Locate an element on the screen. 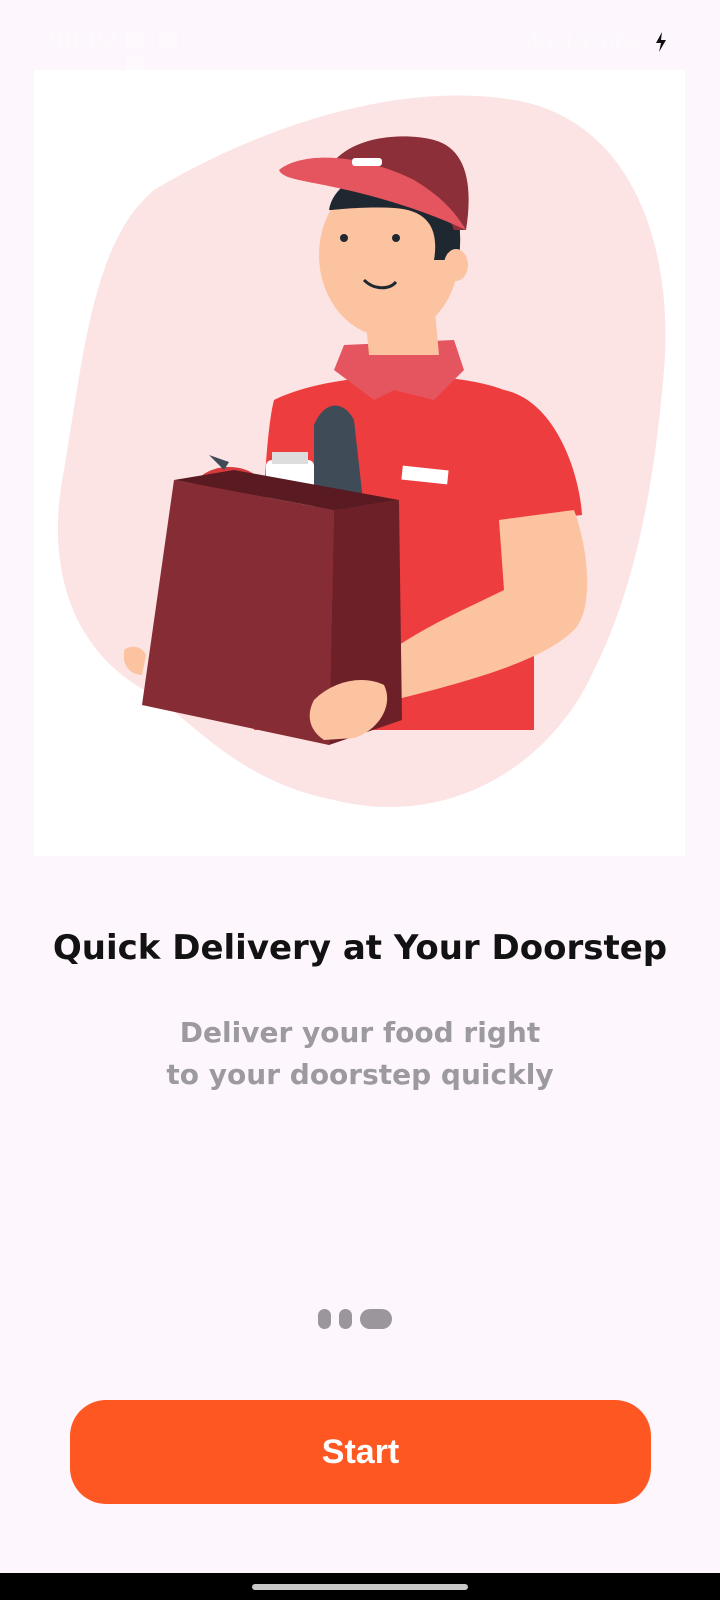  page-indicator is located at coordinates (360, 1319).